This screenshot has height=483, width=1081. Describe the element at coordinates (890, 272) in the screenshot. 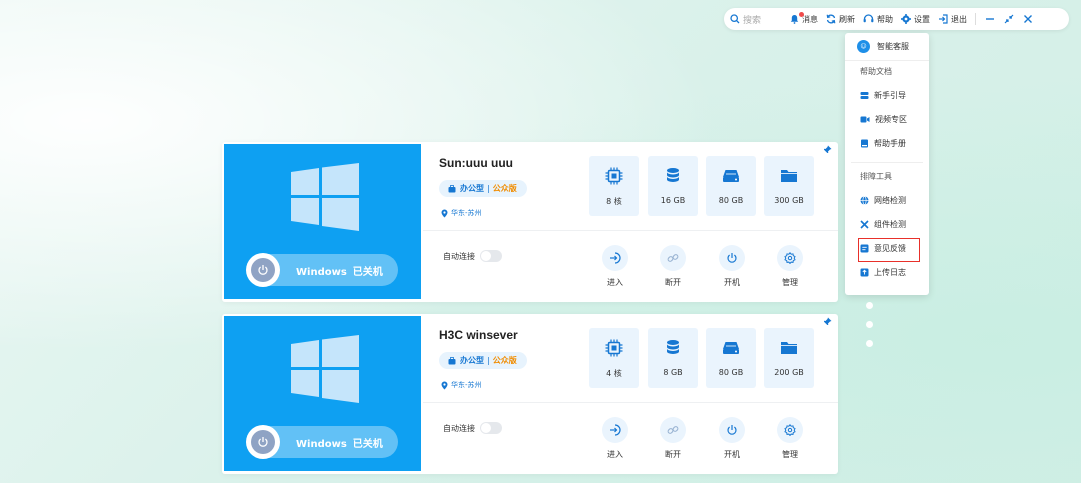

I see `menu-item-label: 上传日志` at that location.